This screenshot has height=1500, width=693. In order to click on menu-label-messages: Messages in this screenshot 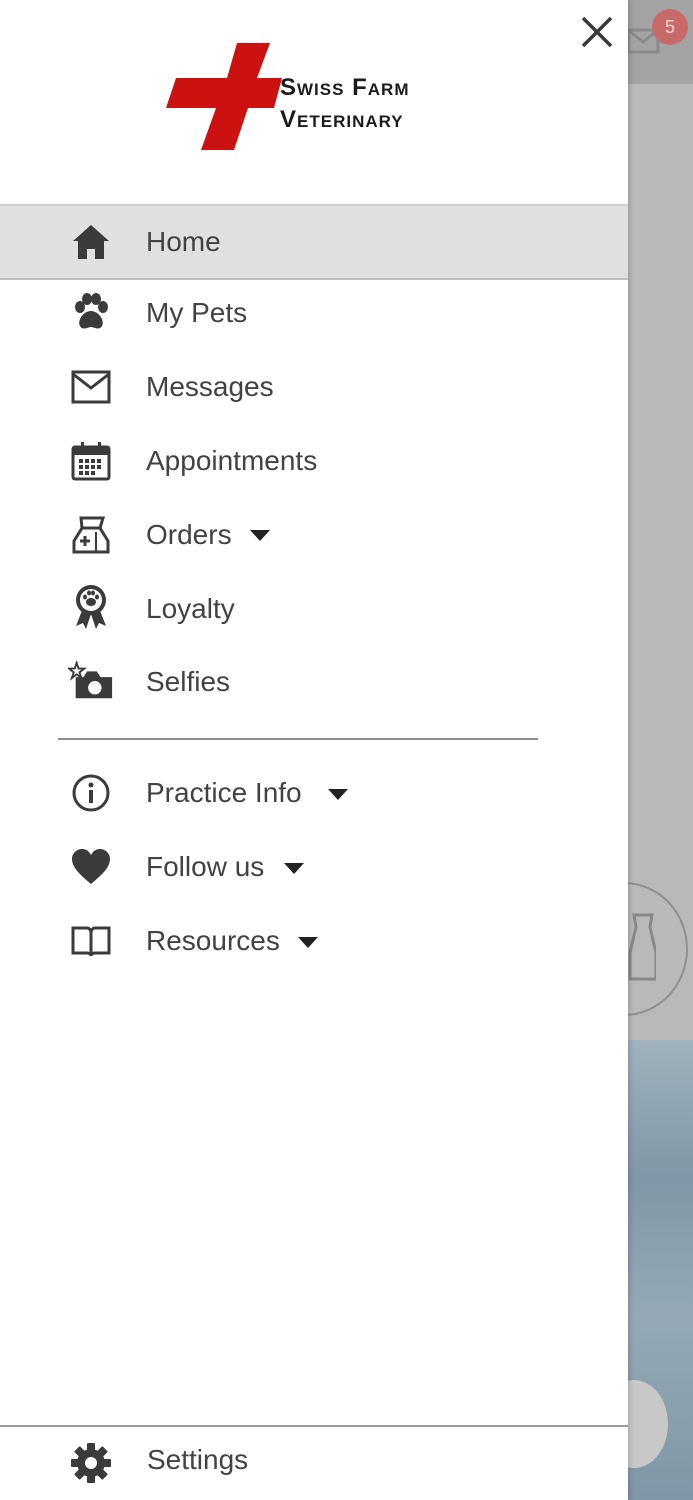, I will do `click(210, 386)`.